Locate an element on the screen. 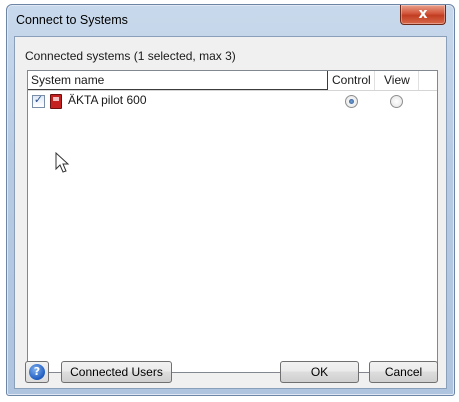 The height and width of the screenshot is (402, 459). control-radio is located at coordinates (351, 101).